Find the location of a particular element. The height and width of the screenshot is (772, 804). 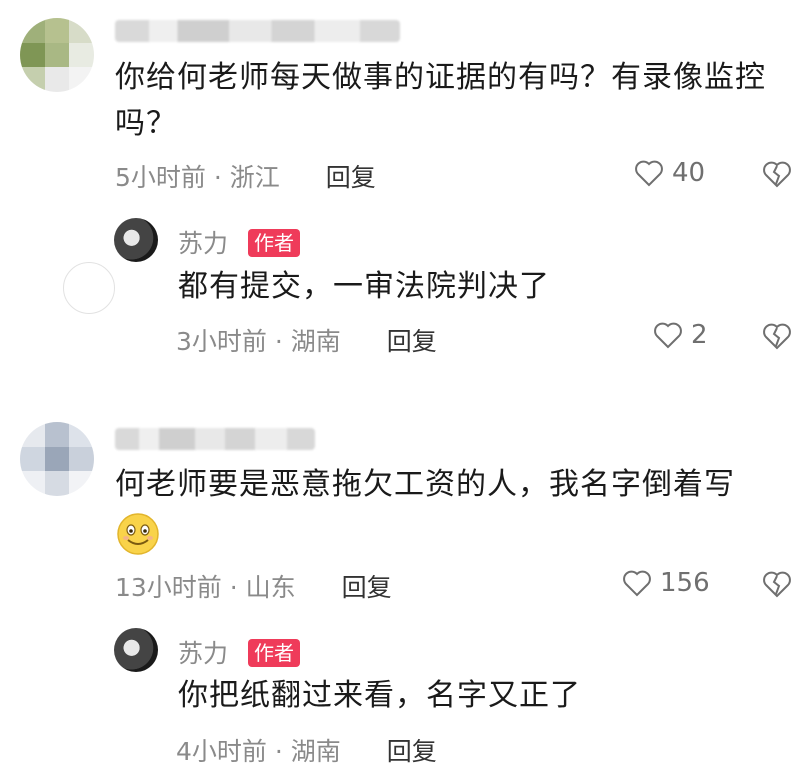

comment-meta: 5小时前 · 浙江 回复 is located at coordinates (245, 177).